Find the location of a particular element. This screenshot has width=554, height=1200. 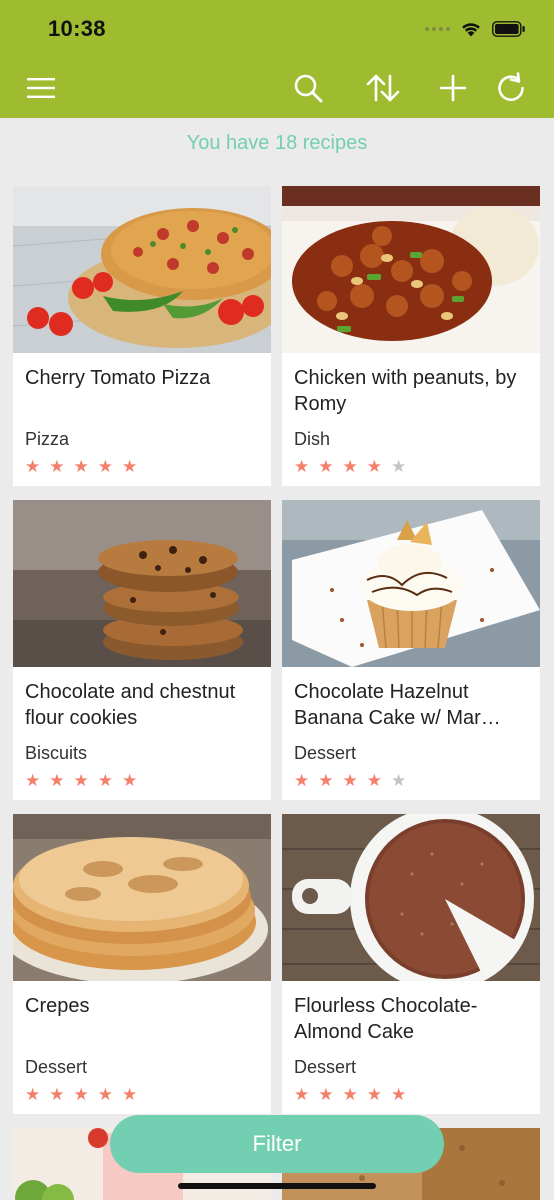

recipe-card: Chicken with peanuts, by Romy Dish ★ ★ ★ ★ ★ is located at coordinates (411, 336).